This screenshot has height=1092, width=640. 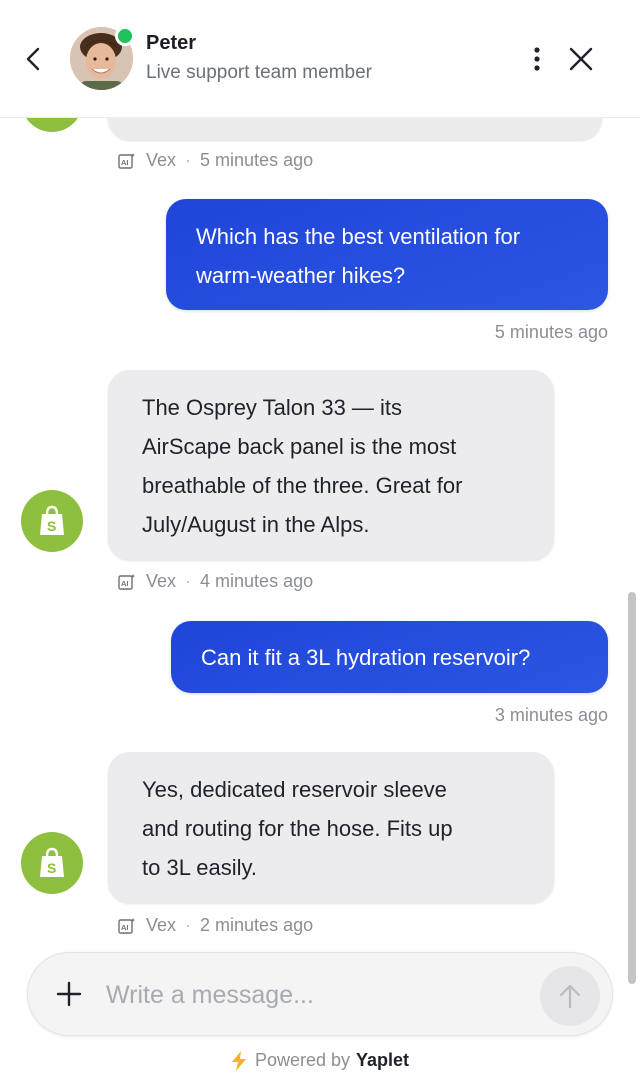 I want to click on message-time: 4 minutes ago, so click(x=257, y=581).